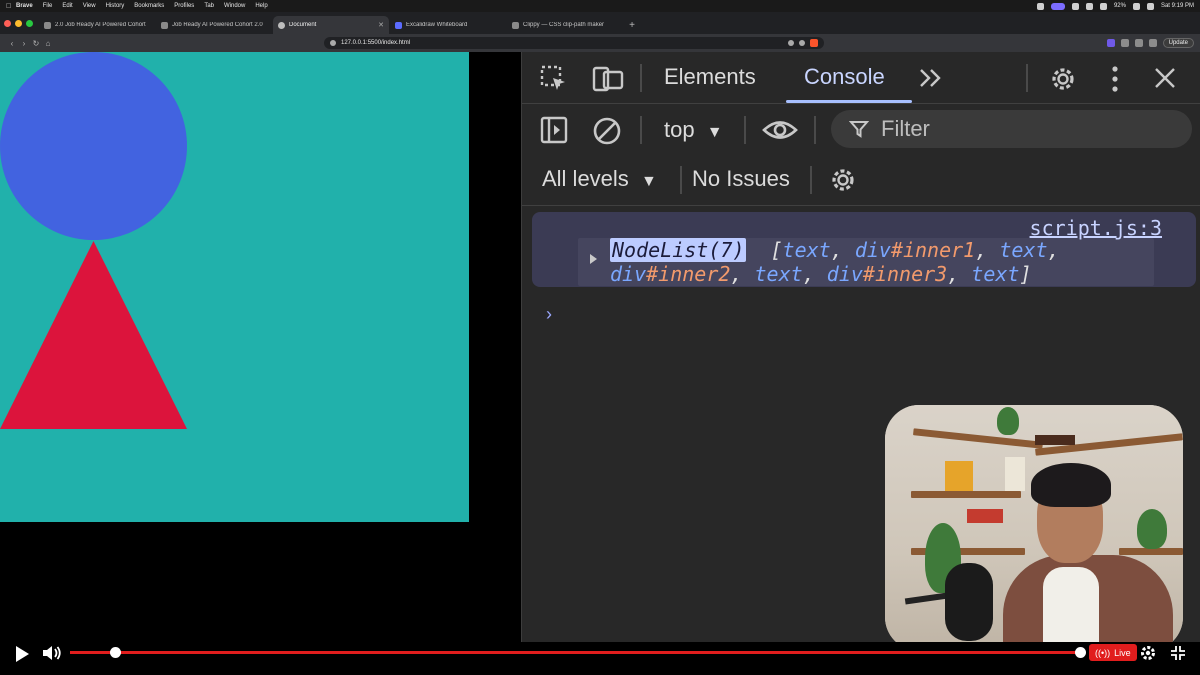  Describe the element at coordinates (398, 25) in the screenshot. I see `excalidraw-icon` at that location.